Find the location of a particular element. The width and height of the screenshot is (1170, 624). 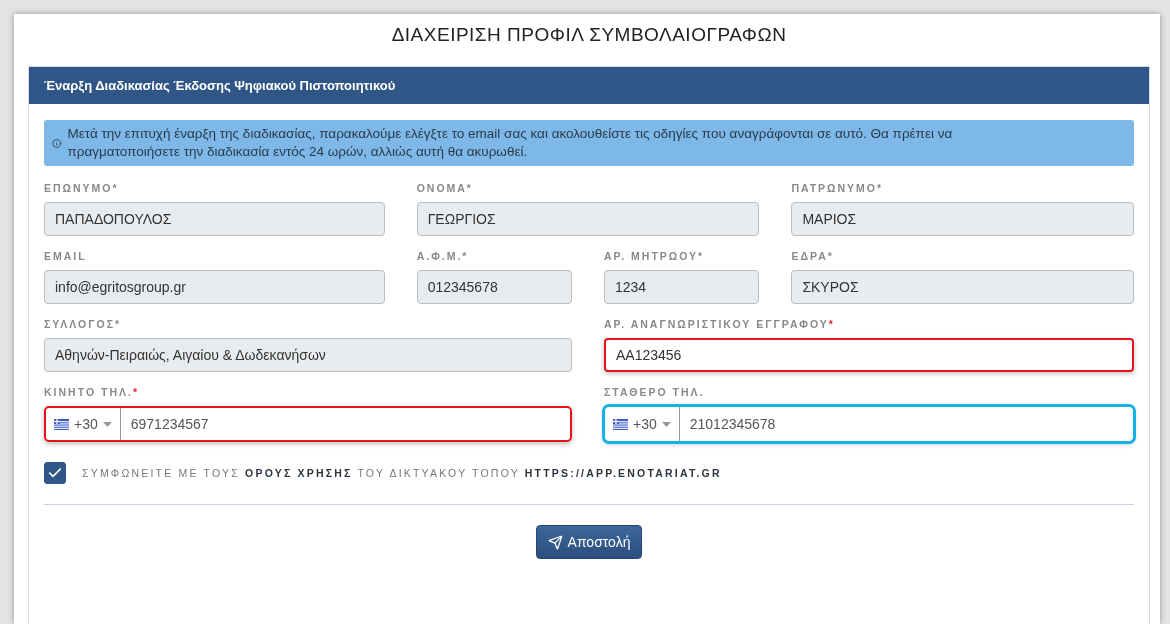

field-label: ΕΔΡΑ* is located at coordinates (812, 256).